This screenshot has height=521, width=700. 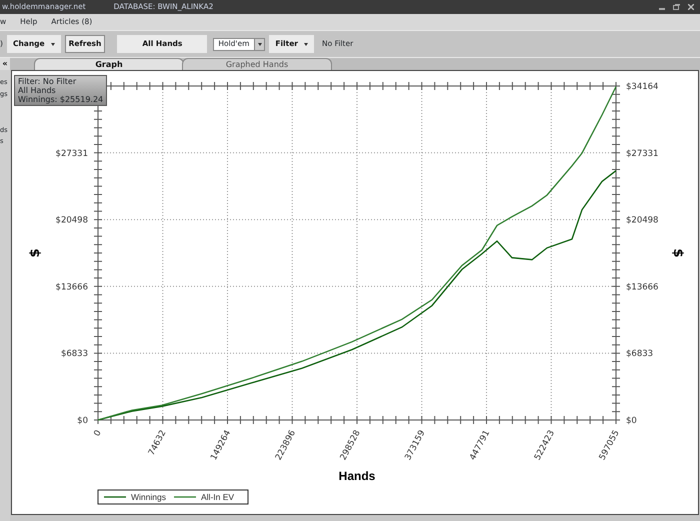 I want to click on legend-label: All-In EV, so click(x=217, y=497).